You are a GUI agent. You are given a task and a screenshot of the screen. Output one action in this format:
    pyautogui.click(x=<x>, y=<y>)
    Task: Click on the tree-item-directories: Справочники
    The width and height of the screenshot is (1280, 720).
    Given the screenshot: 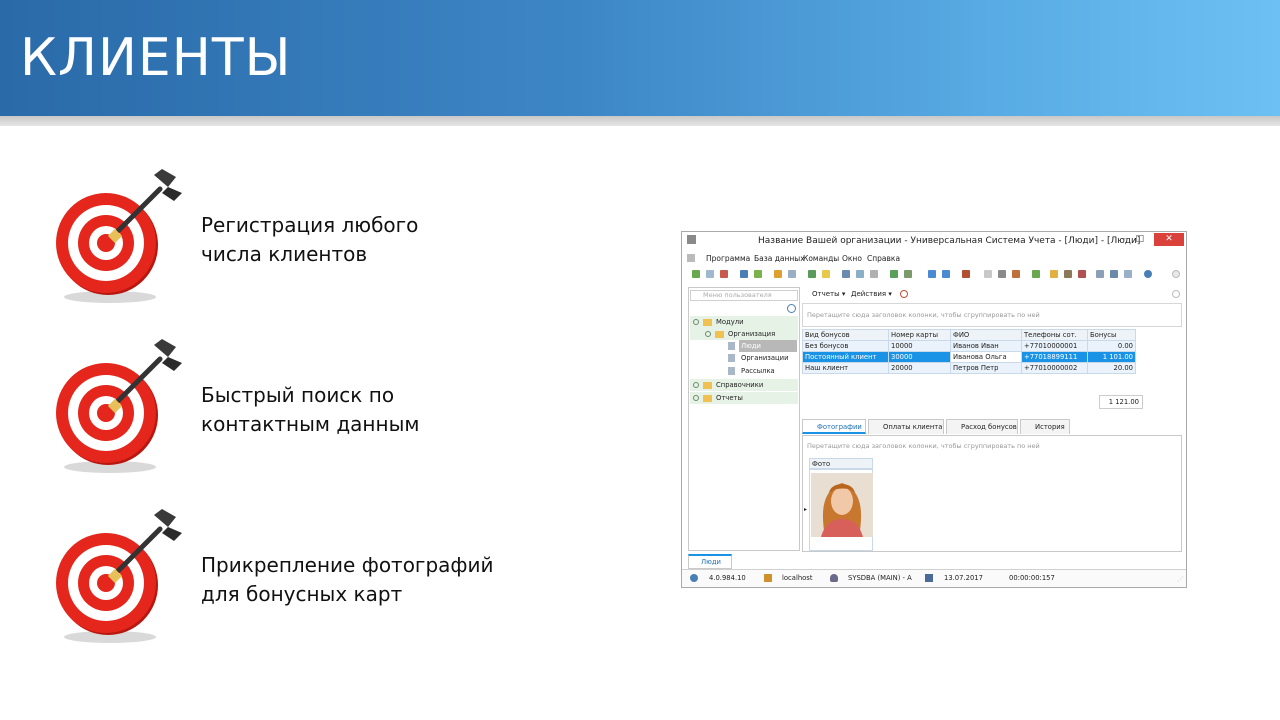 What is the action you would take?
    pyautogui.click(x=744, y=385)
    